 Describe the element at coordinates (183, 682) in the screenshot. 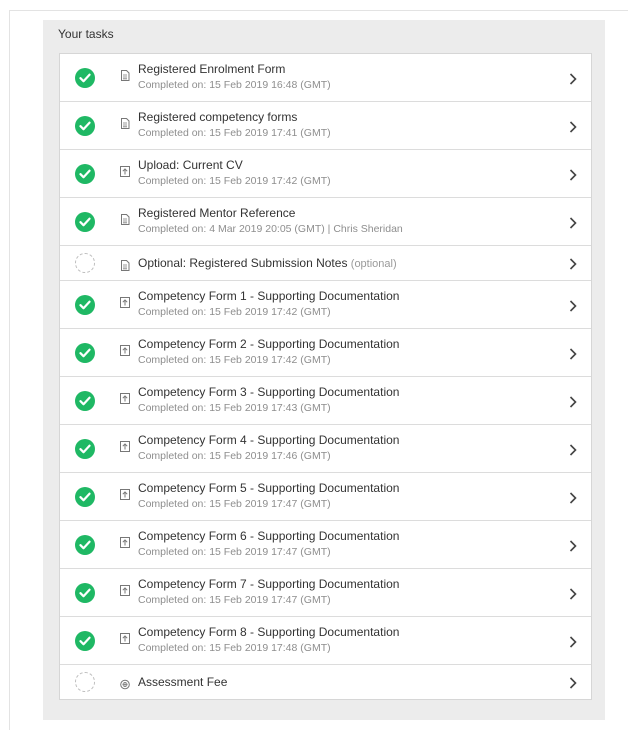

I see `task-title-text: Assessment Fee` at that location.